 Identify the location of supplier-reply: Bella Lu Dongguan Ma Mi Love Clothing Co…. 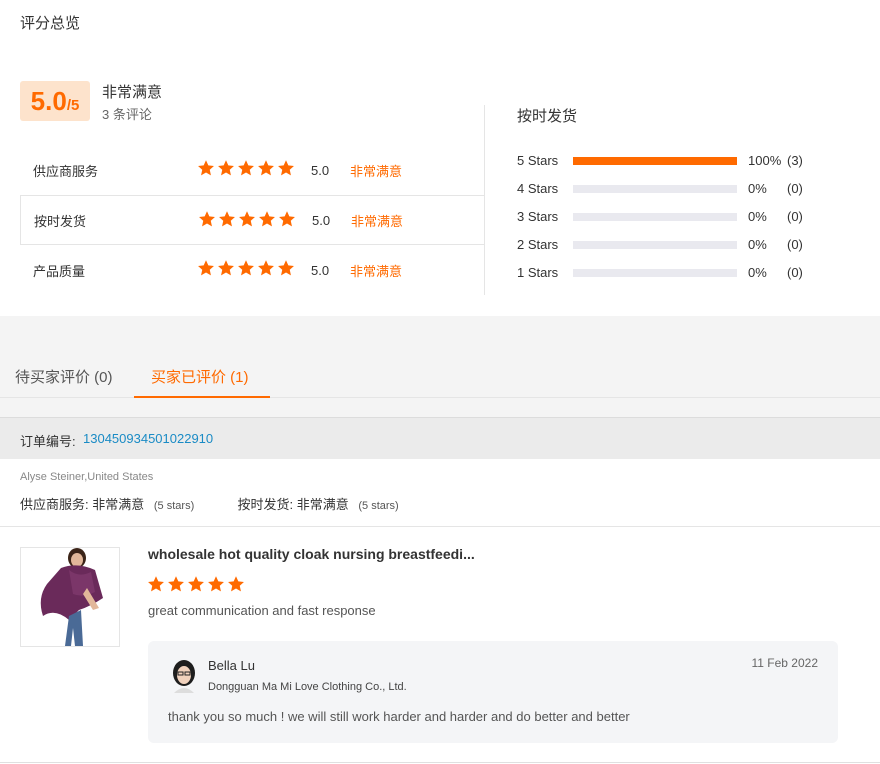
(493, 692).